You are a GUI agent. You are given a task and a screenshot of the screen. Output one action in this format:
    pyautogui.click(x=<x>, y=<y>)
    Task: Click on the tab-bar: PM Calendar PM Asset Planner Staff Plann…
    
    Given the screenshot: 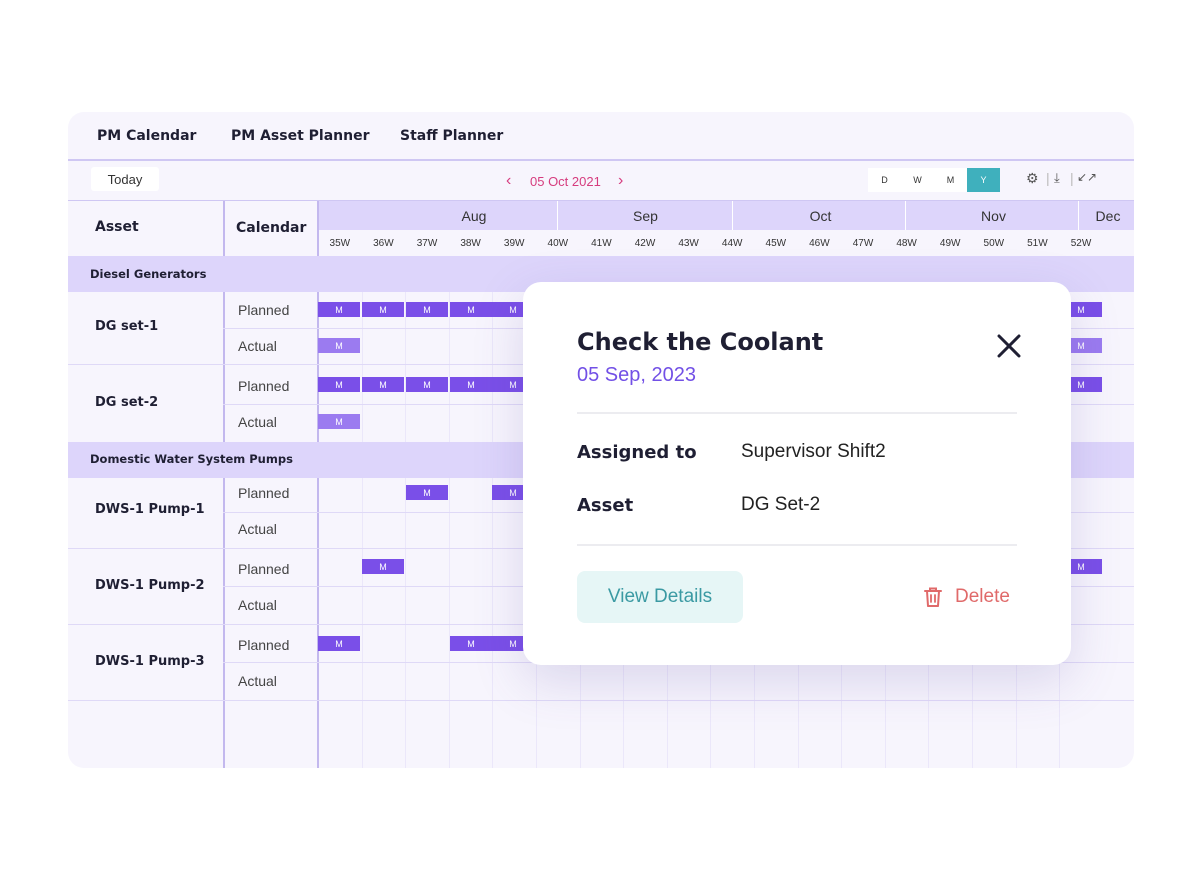 What is the action you would take?
    pyautogui.click(x=601, y=136)
    